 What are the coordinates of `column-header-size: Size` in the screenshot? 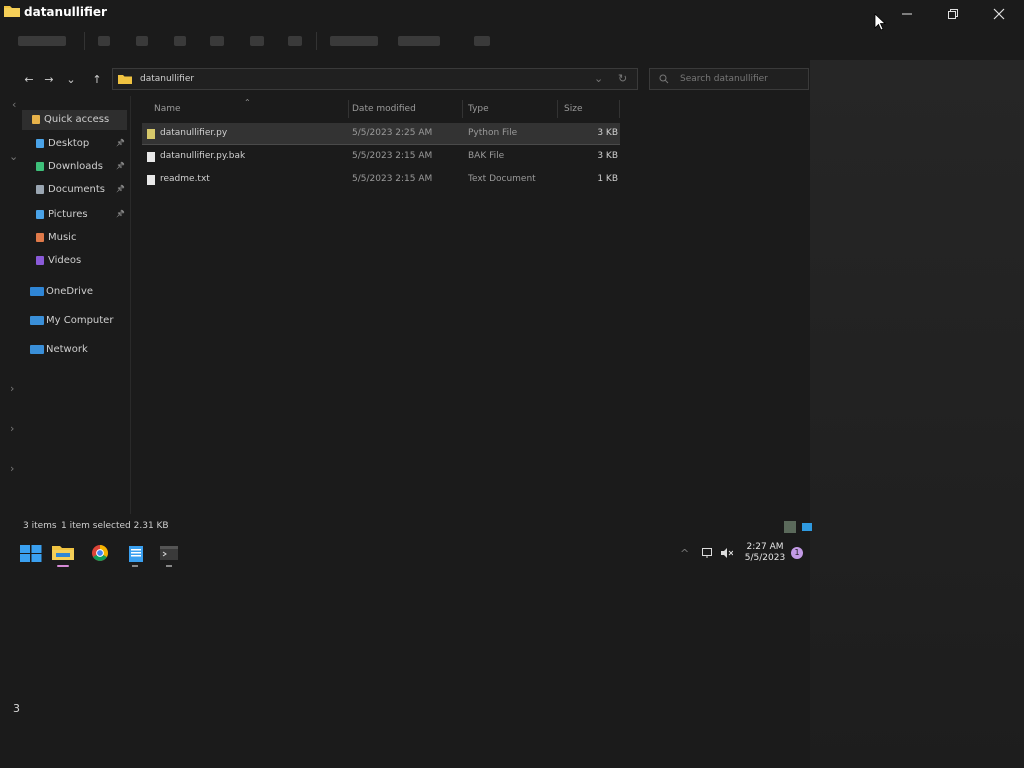 It's located at (573, 109).